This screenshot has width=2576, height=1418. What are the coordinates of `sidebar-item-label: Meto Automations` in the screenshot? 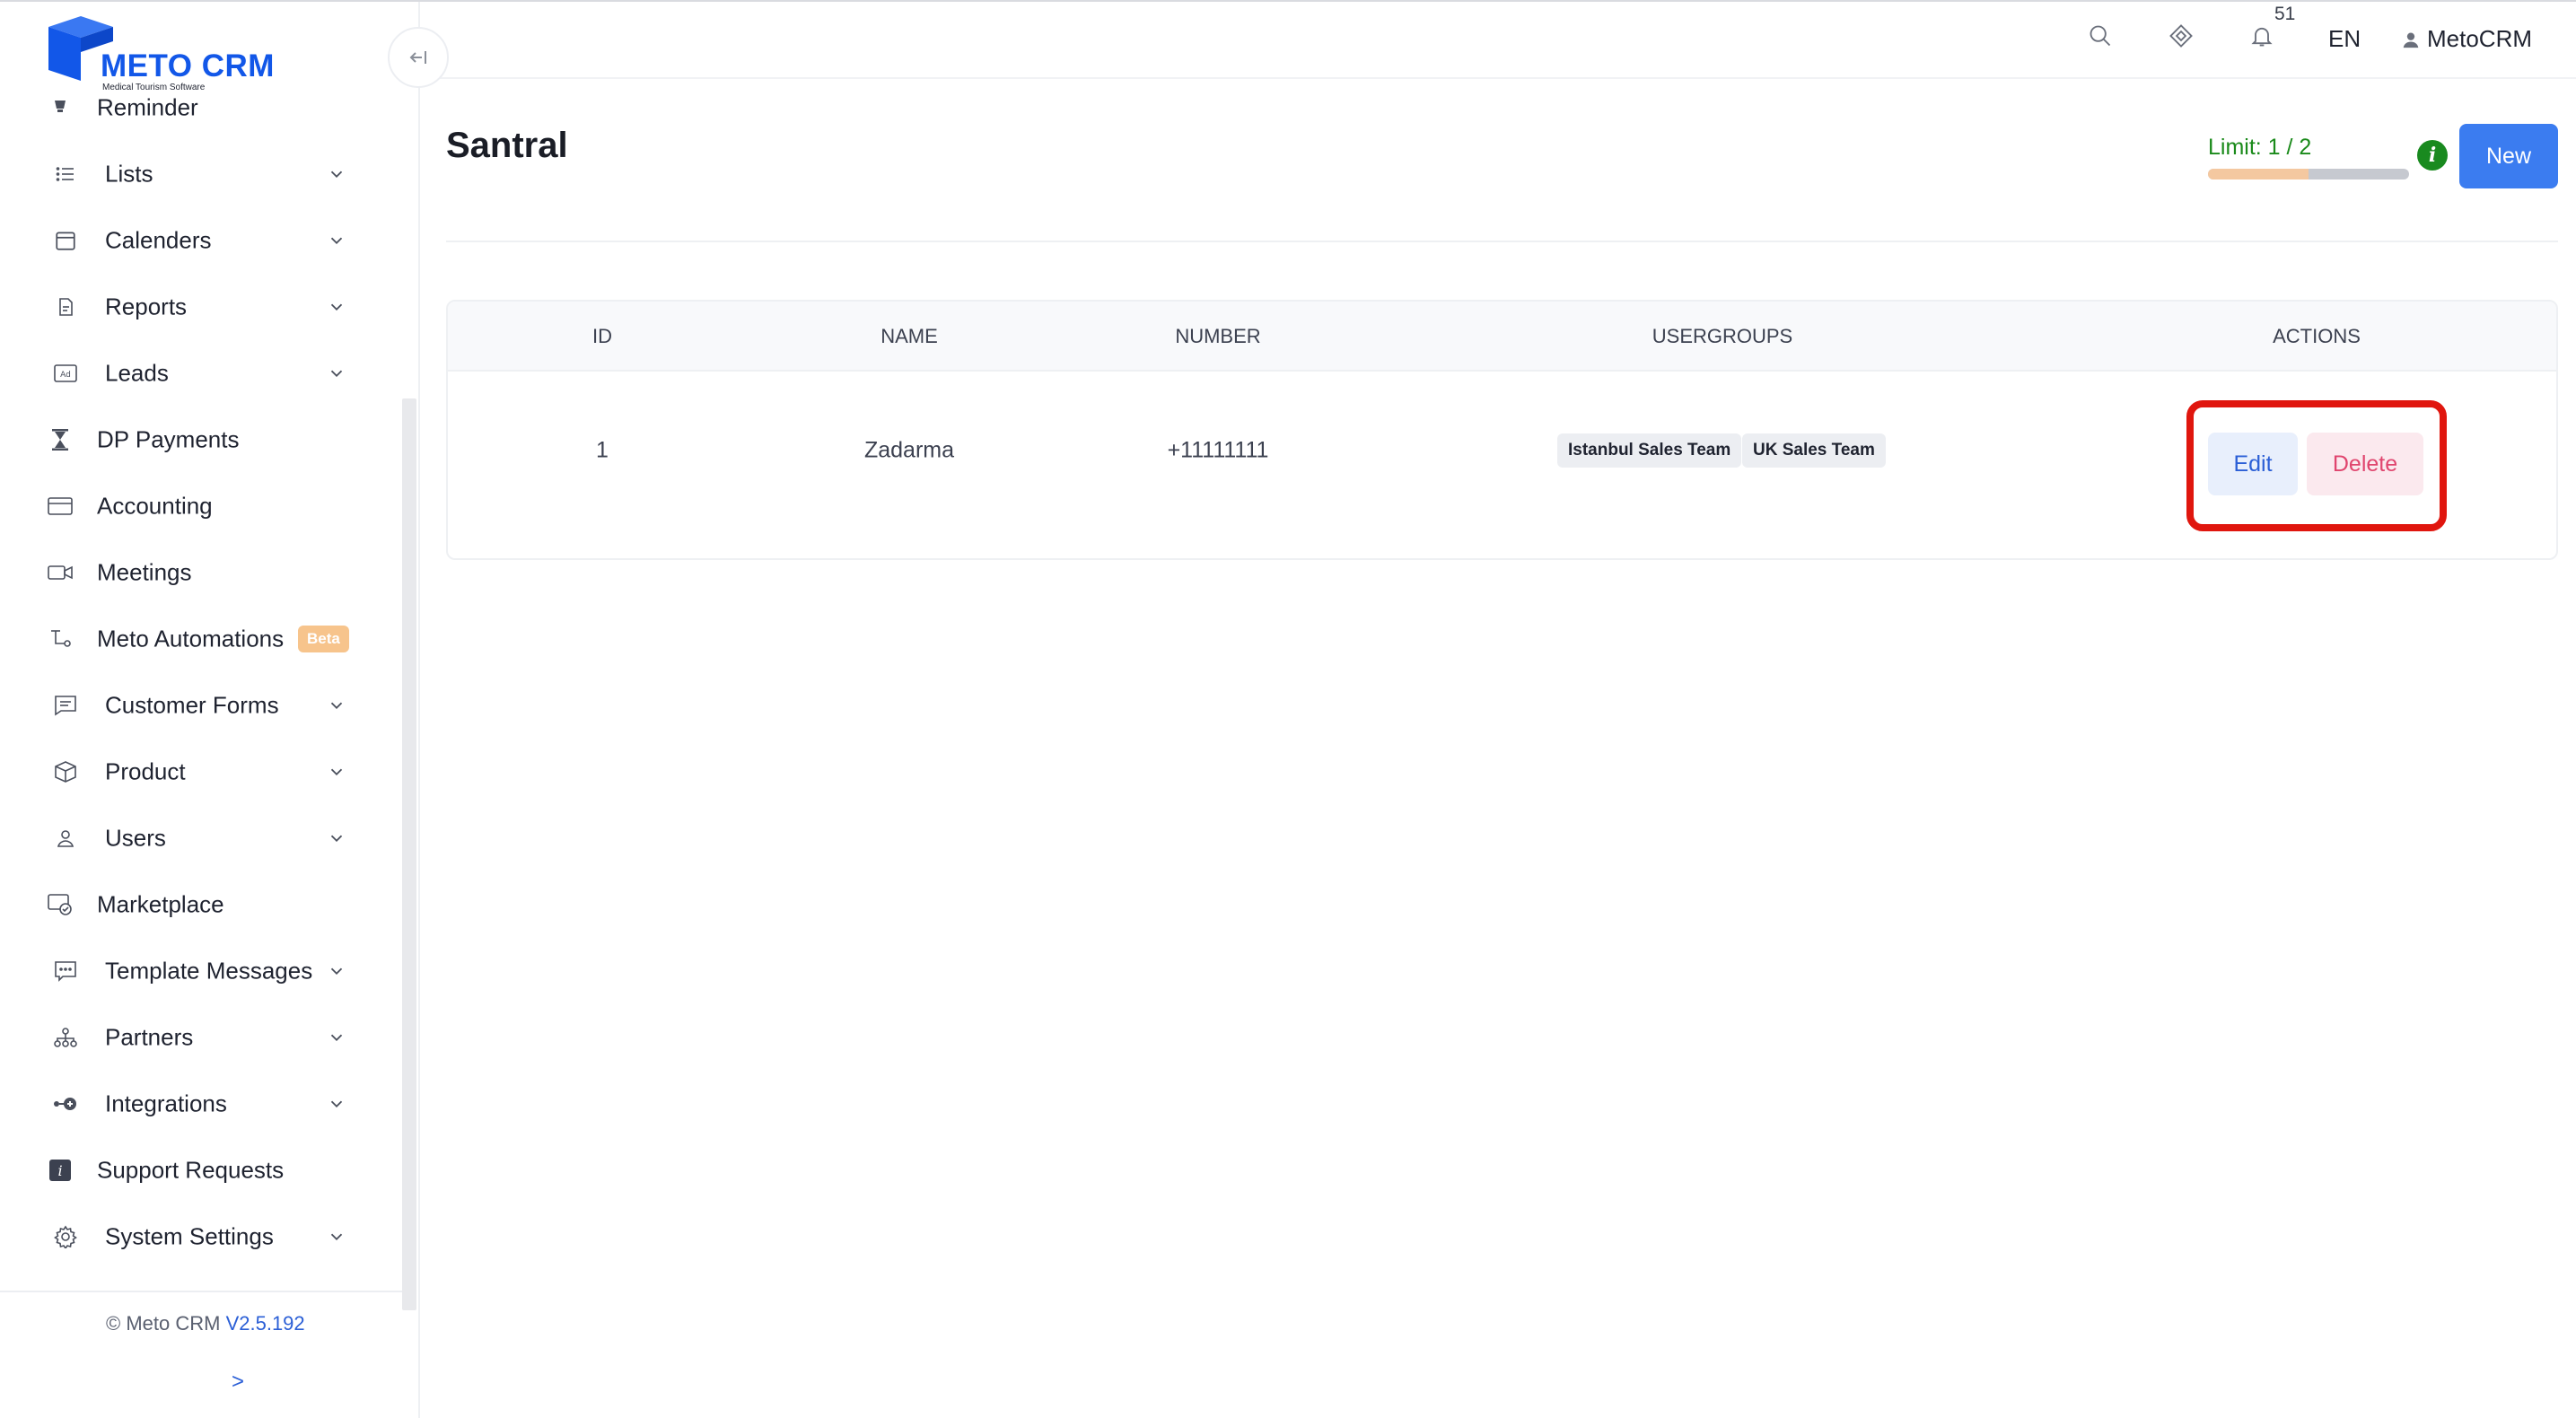 It's located at (191, 638).